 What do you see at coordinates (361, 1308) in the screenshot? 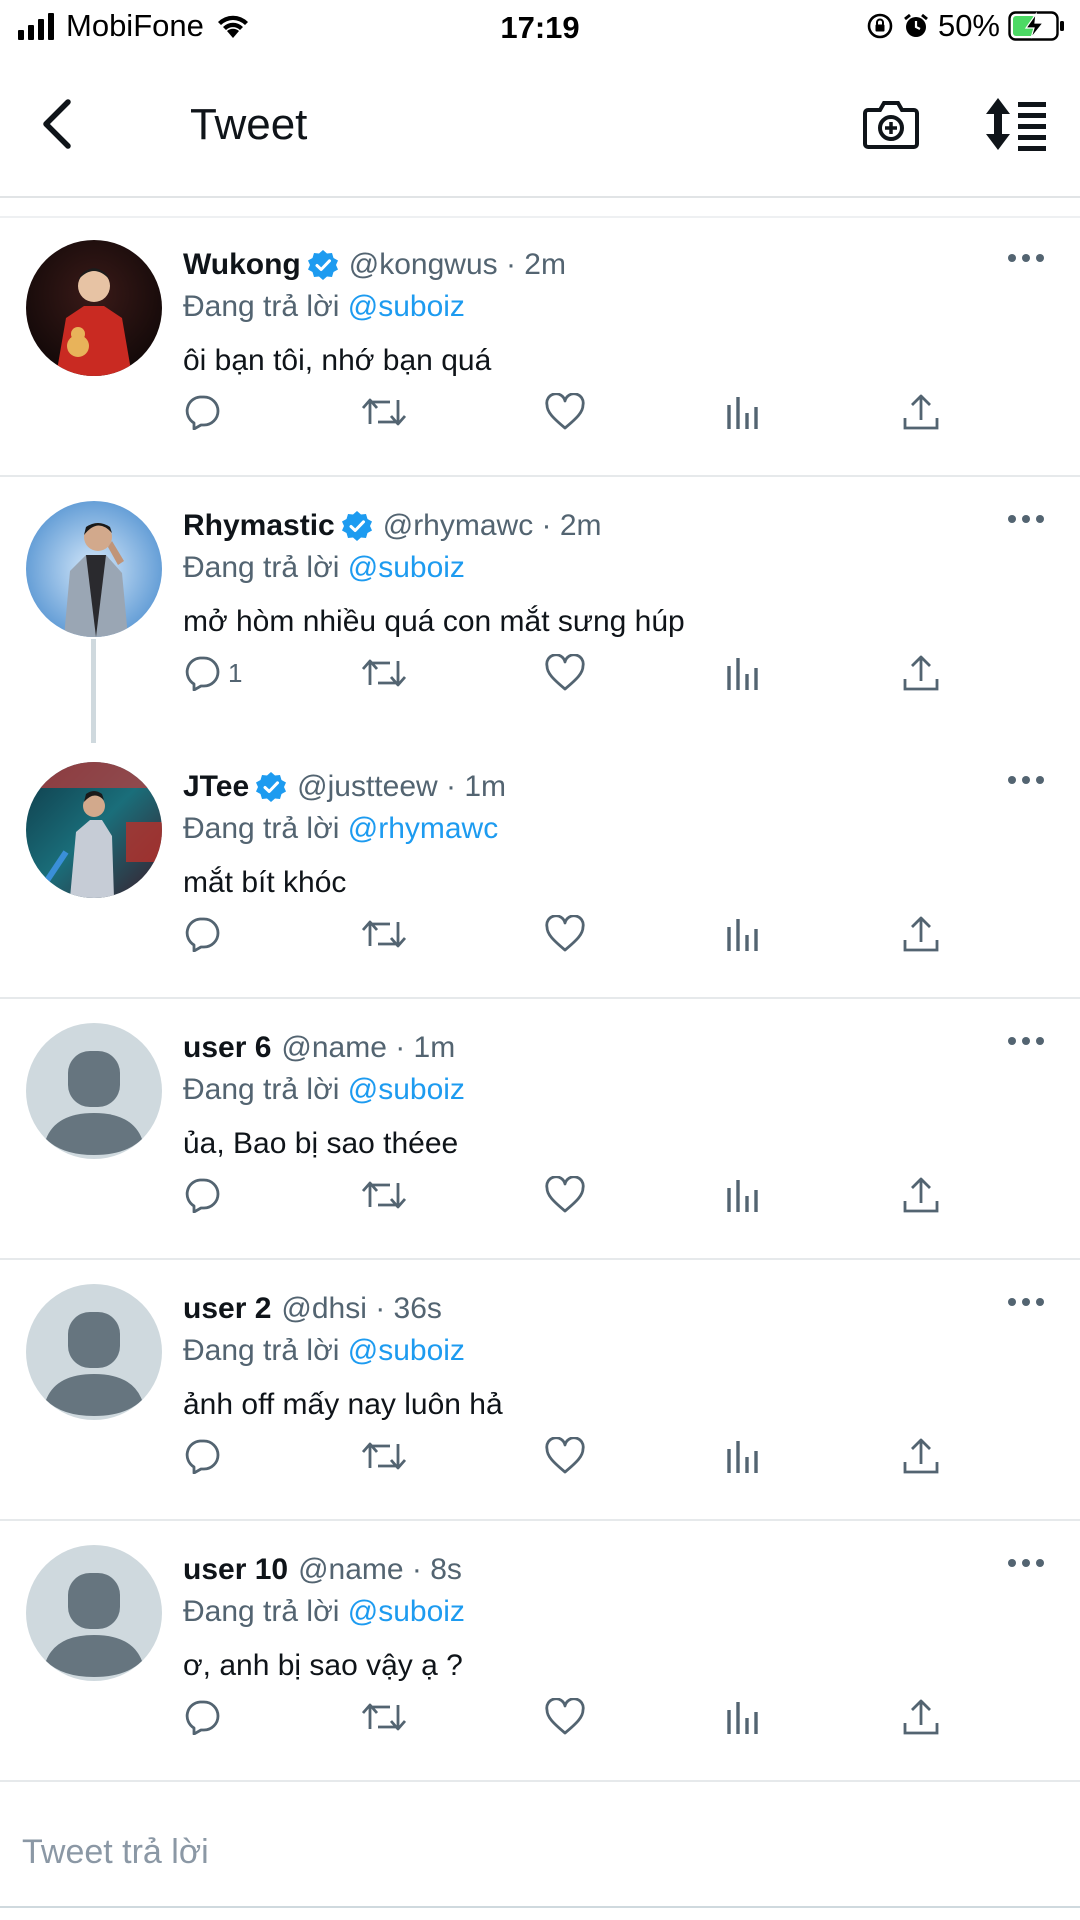
I see `author-handle: @dhsi · 36s` at bounding box center [361, 1308].